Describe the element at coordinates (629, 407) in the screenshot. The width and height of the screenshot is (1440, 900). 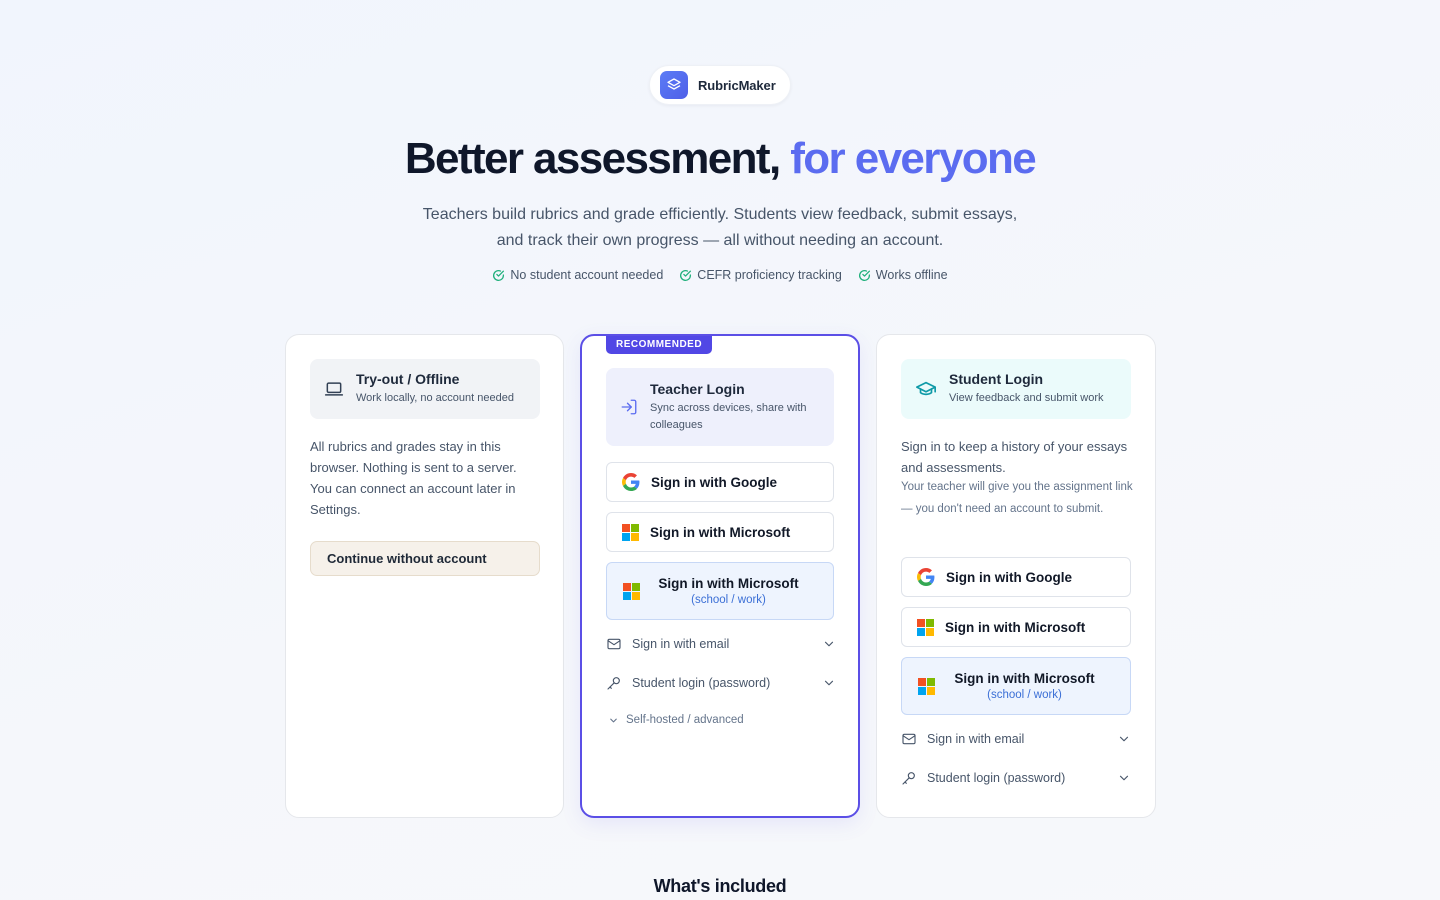
I see `login-icon` at that location.